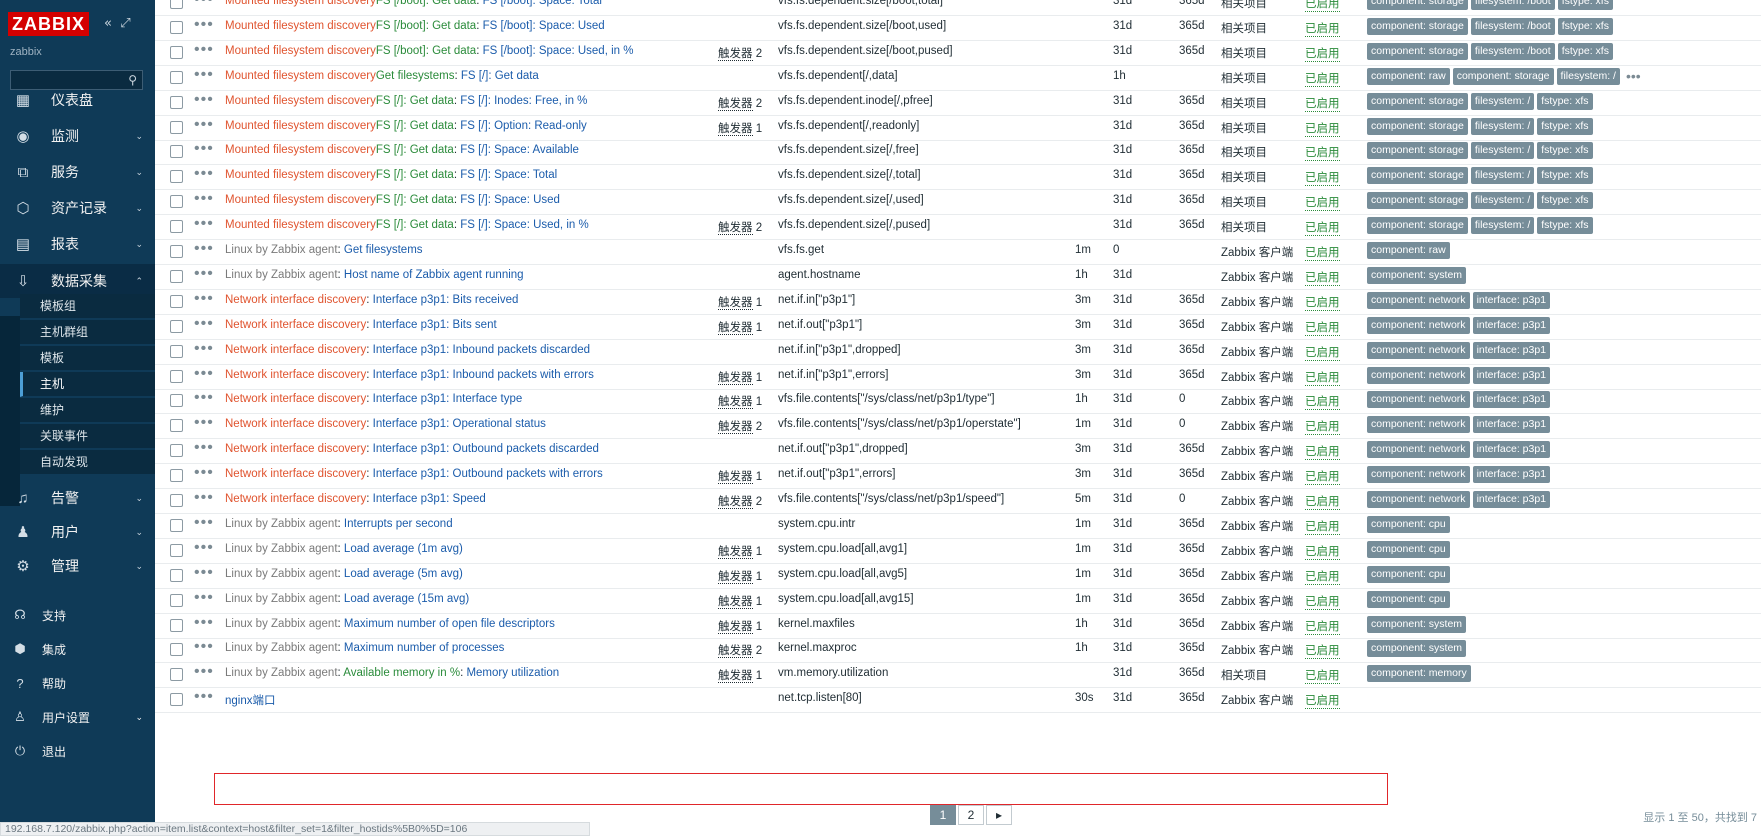  I want to click on submenu-item: 主机群组, so click(87, 332).